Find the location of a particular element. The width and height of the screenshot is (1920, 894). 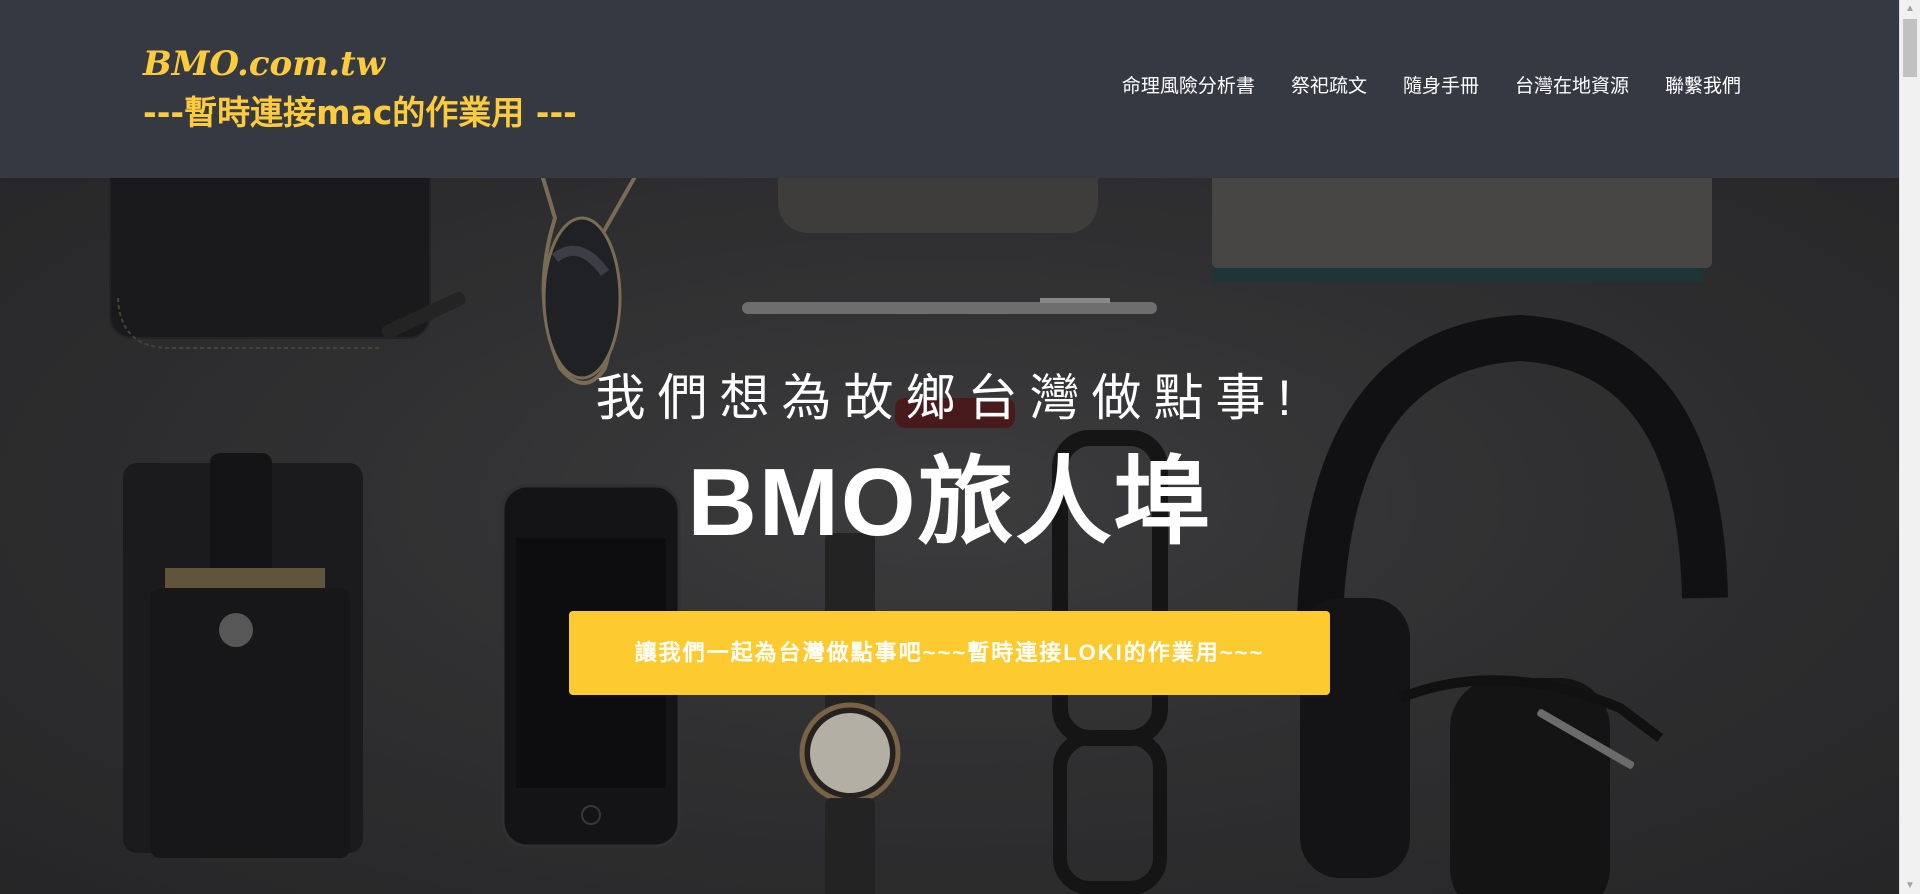

nav-item-handbook: 隨身手冊 is located at coordinates (1441, 87).